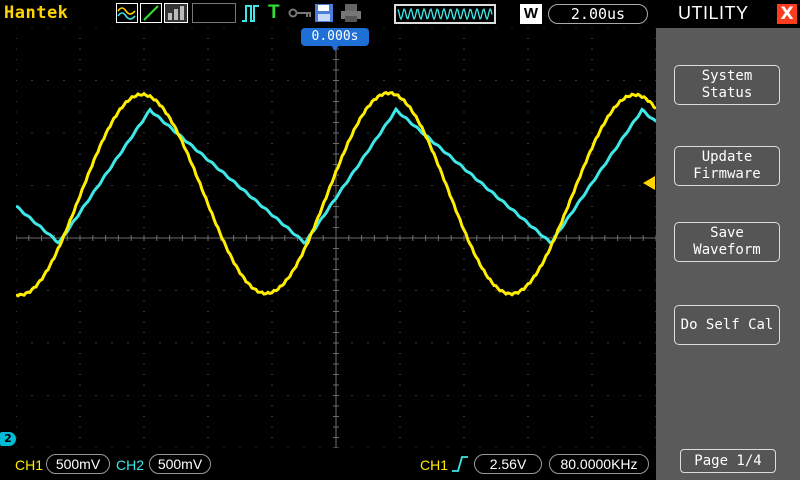  I want to click on system-status-button: System Status, so click(727, 85).